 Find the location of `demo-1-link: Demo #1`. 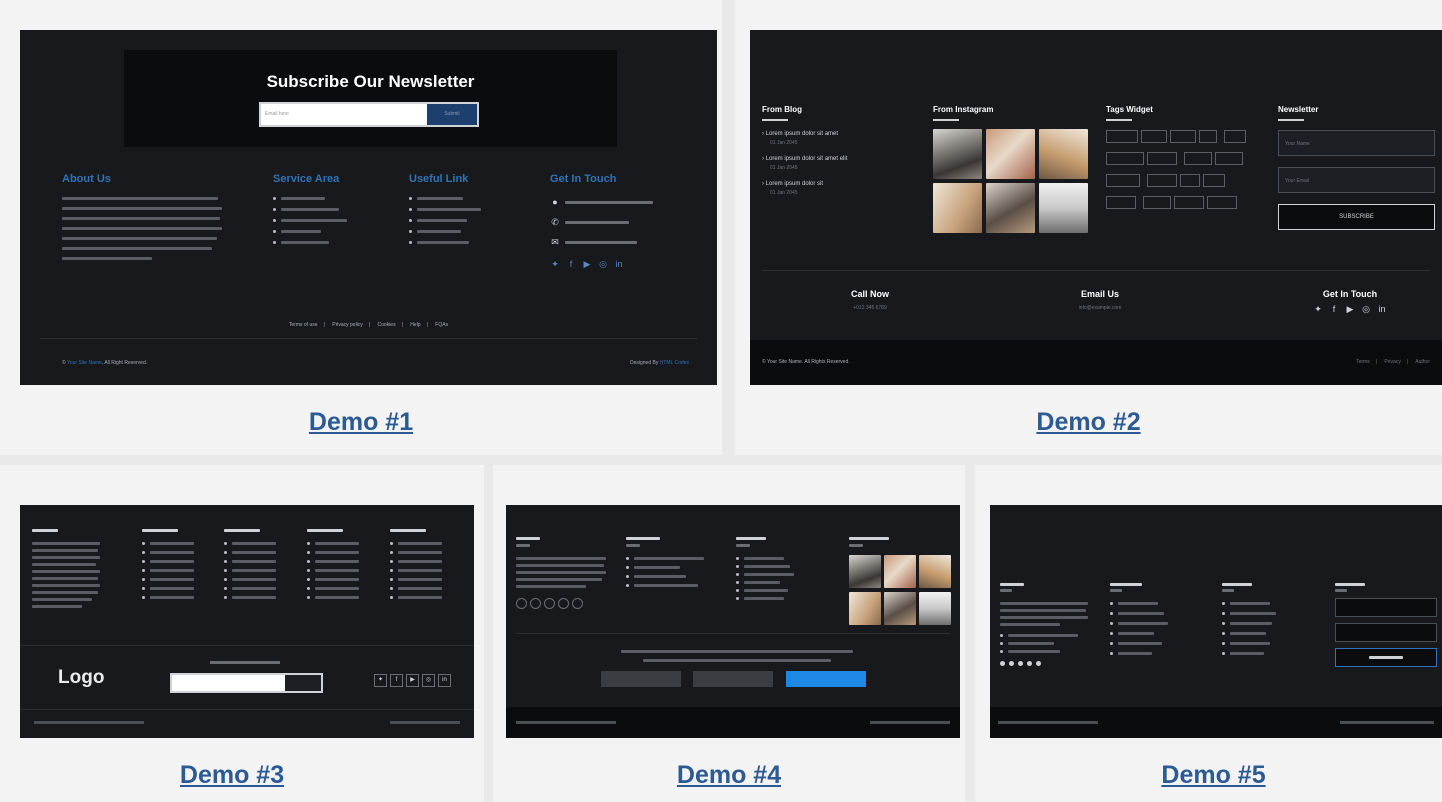

demo-1-link: Demo #1 is located at coordinates (361, 422).